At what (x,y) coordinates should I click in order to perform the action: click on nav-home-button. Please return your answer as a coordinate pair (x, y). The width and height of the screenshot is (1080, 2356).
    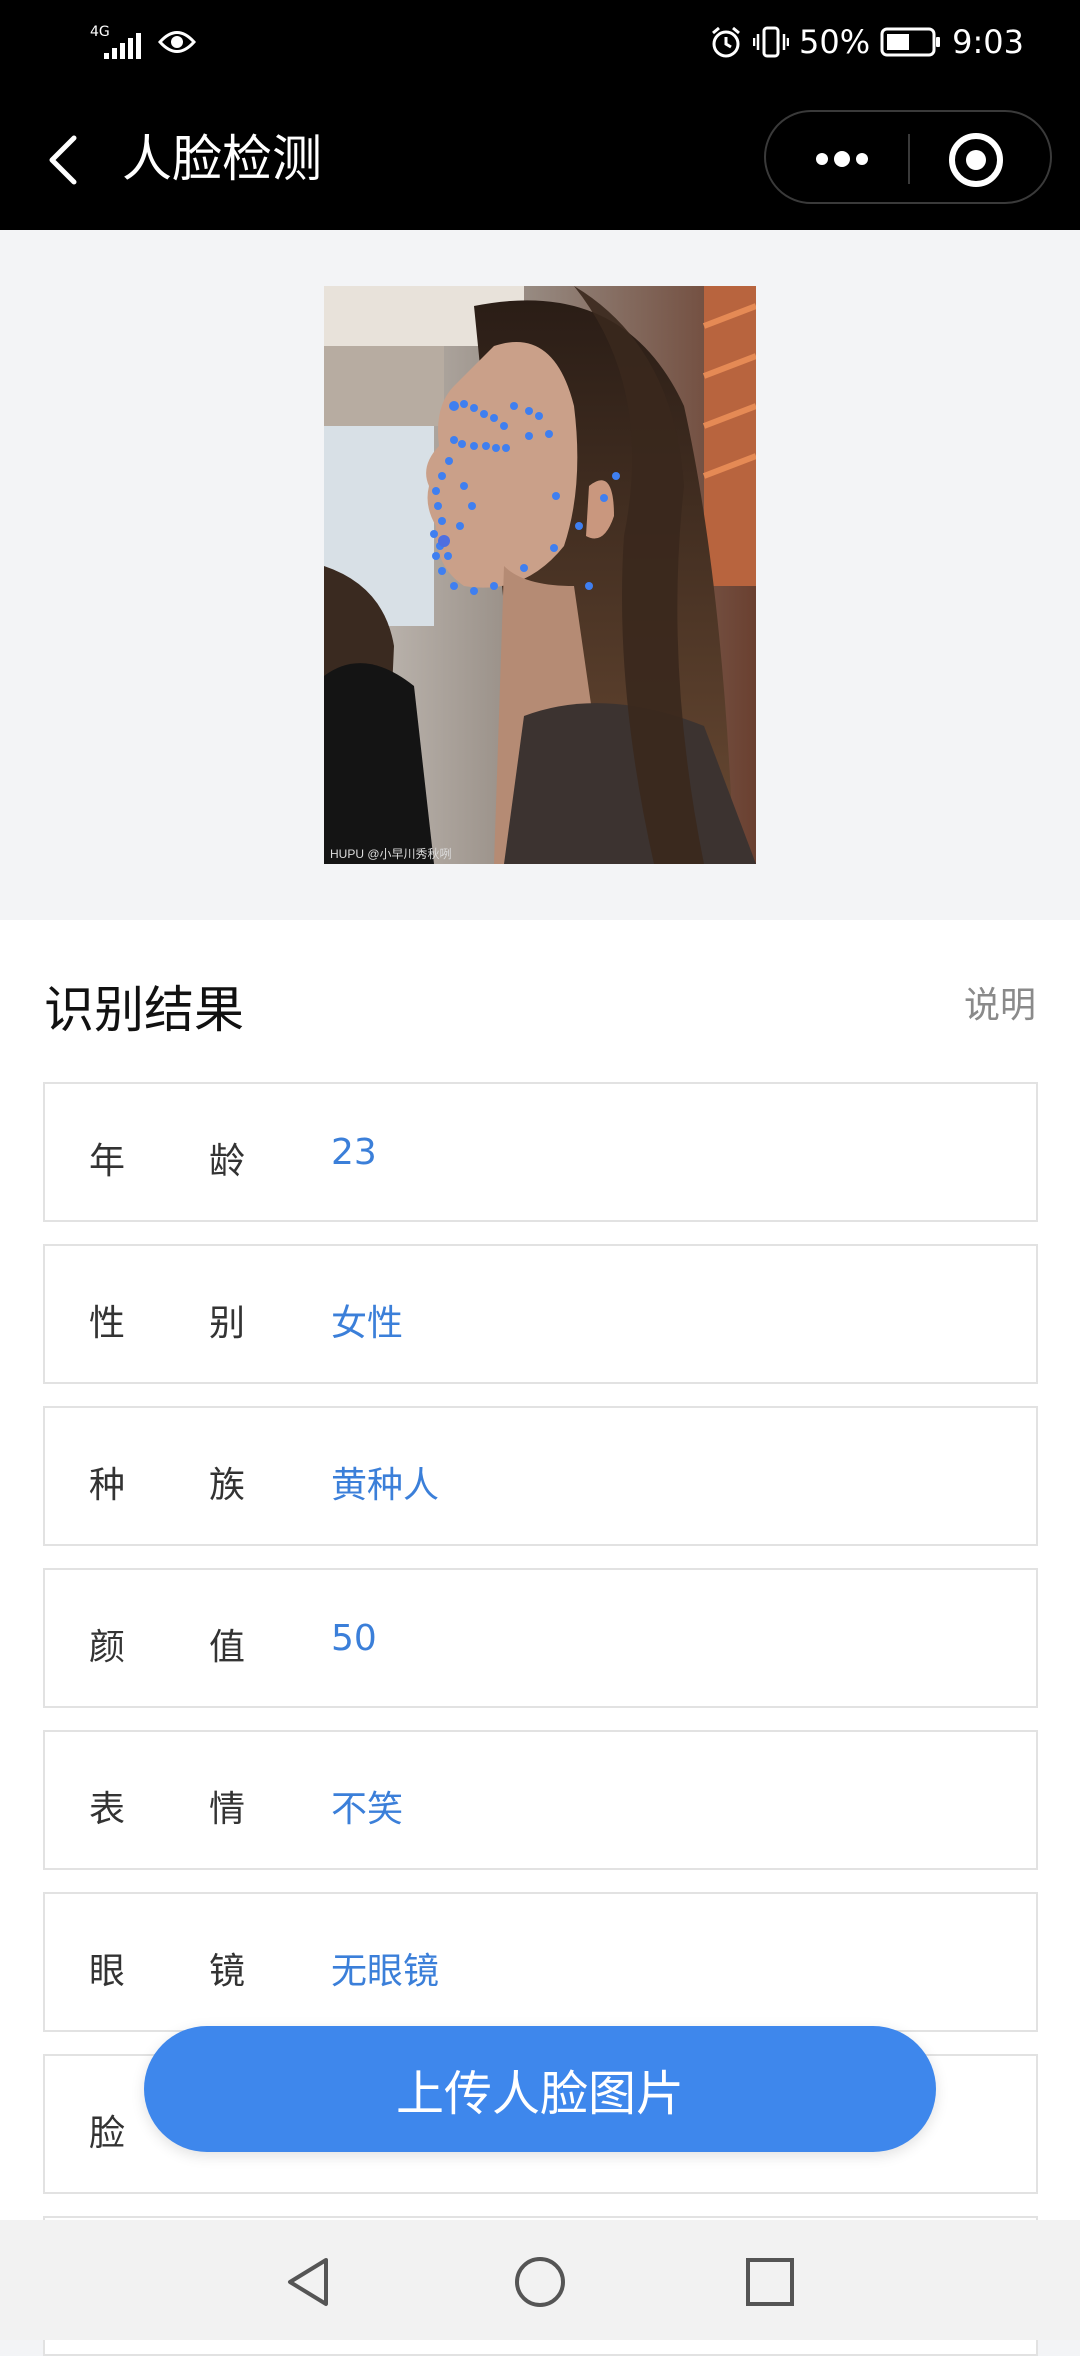
    Looking at the image, I should click on (540, 2282).